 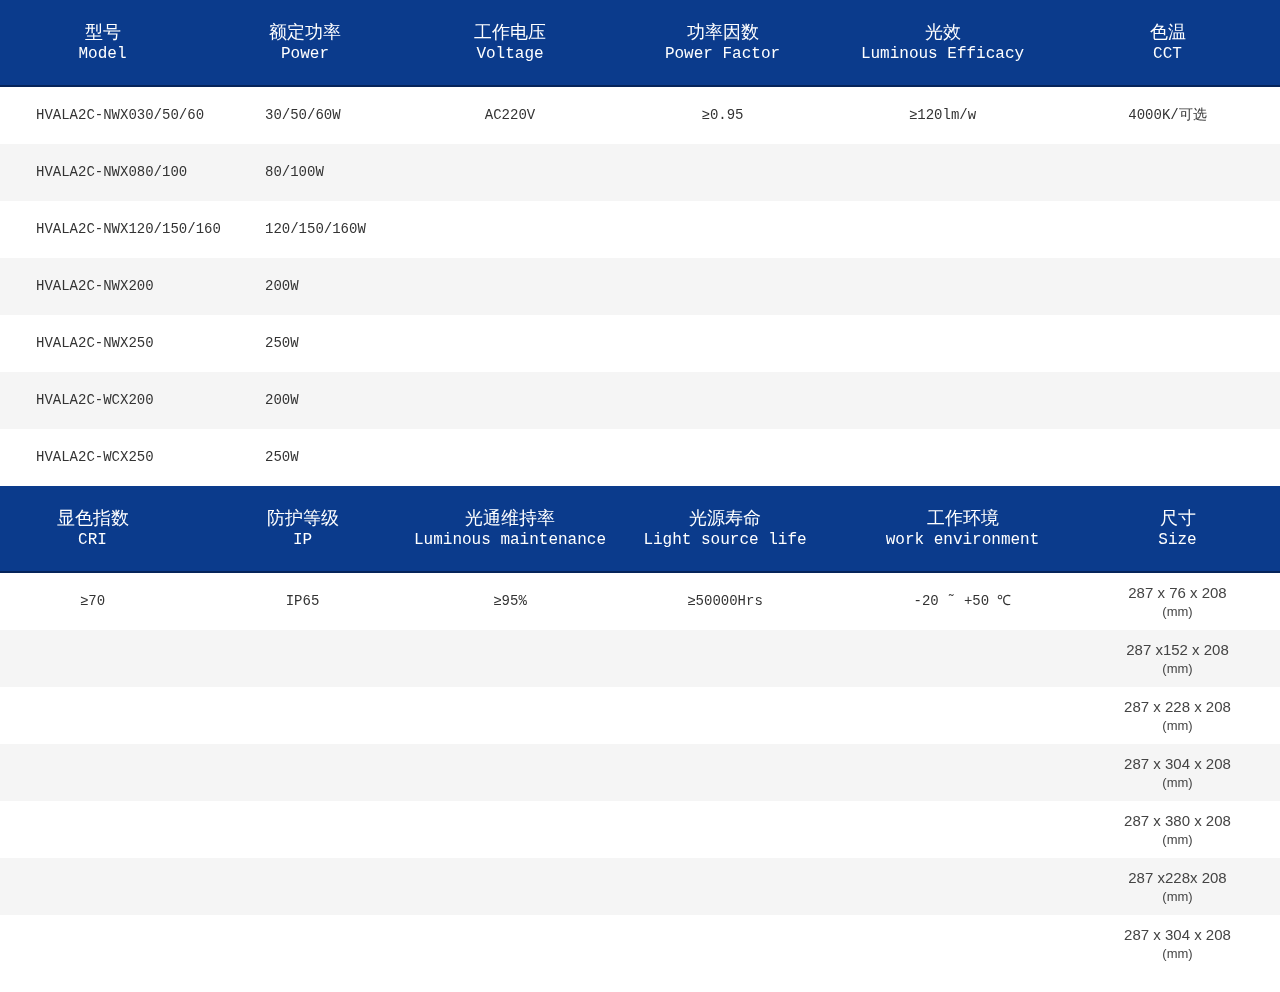 I want to click on column-header-chinese: 工作环境, so click(x=962, y=517).